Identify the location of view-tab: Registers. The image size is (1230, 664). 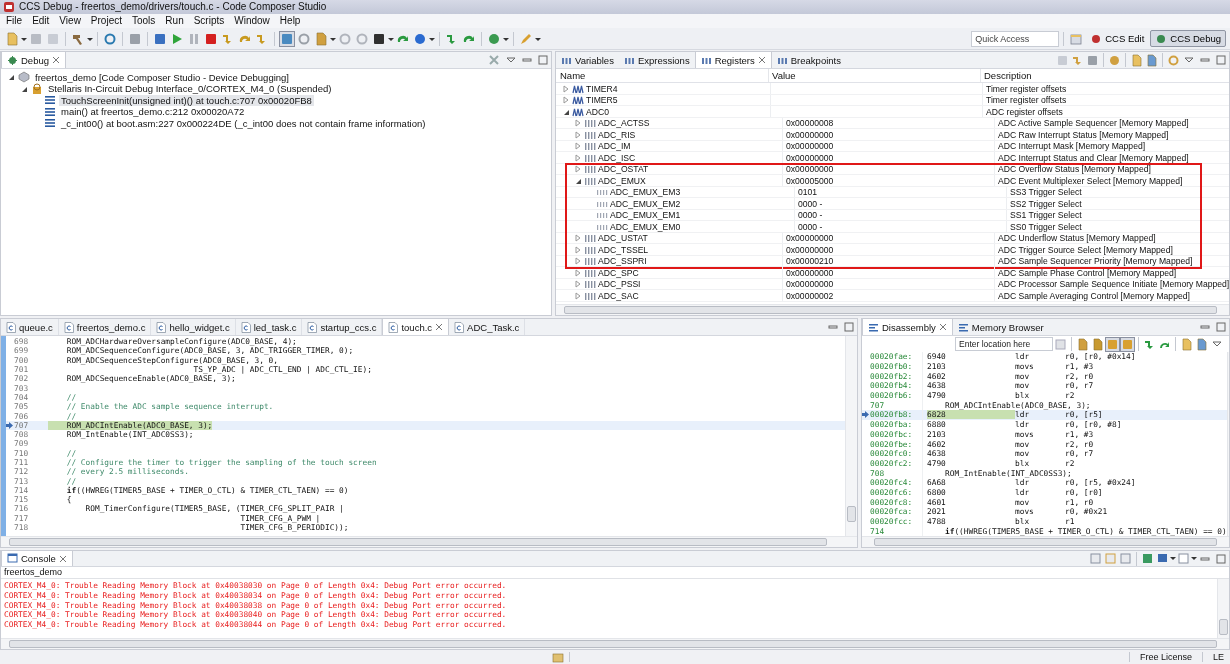
(733, 60).